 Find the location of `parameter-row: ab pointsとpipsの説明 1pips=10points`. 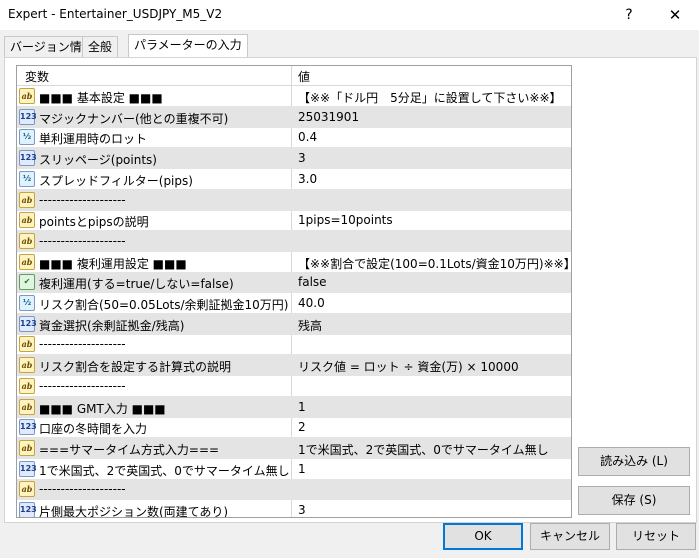

parameter-row: ab pointsとpipsの説明 1pips=10points is located at coordinates (294, 221).